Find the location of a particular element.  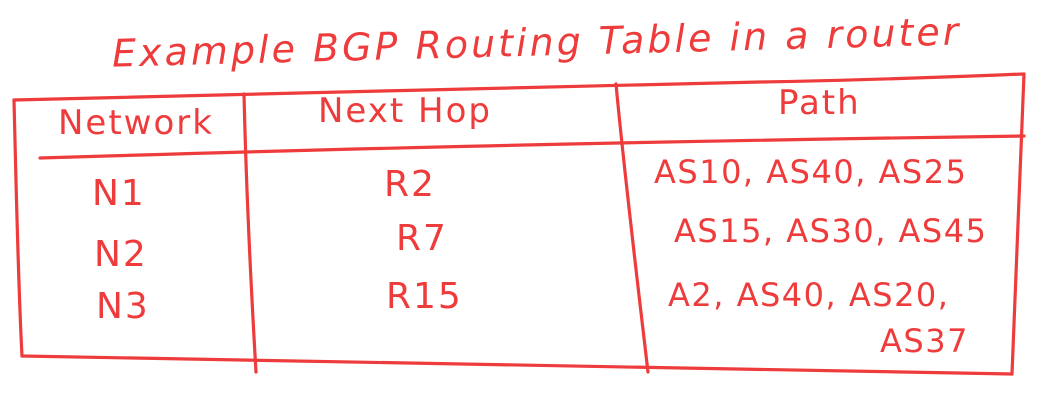

header-network: Network is located at coordinates (136, 123).